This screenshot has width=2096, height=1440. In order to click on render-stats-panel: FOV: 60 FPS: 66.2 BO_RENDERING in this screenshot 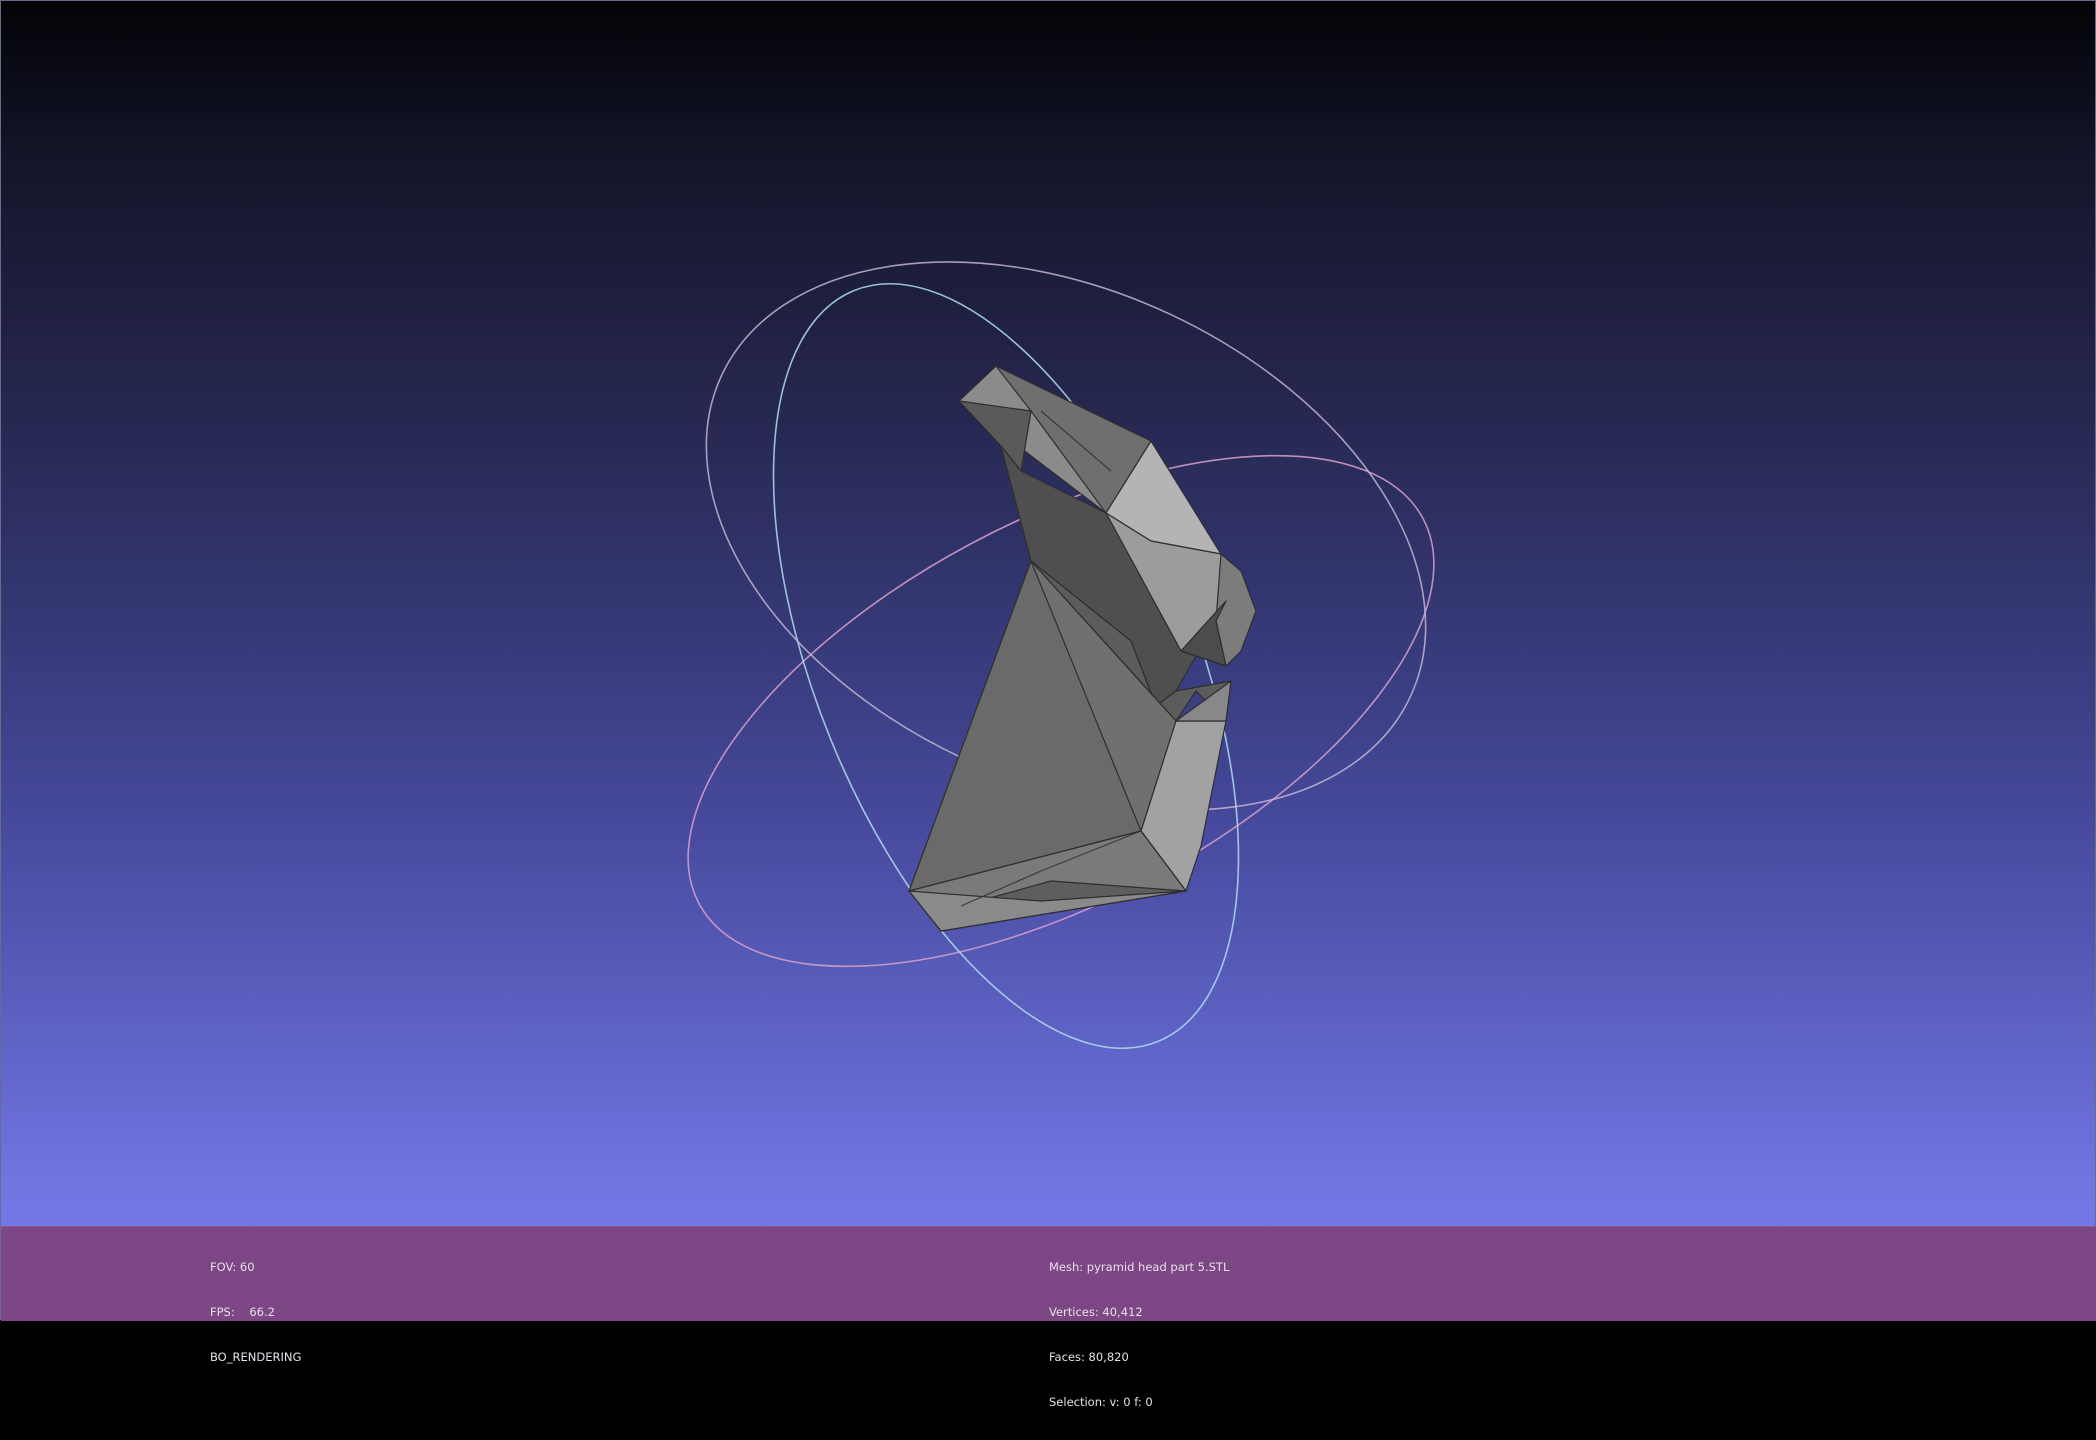, I will do `click(255, 1312)`.